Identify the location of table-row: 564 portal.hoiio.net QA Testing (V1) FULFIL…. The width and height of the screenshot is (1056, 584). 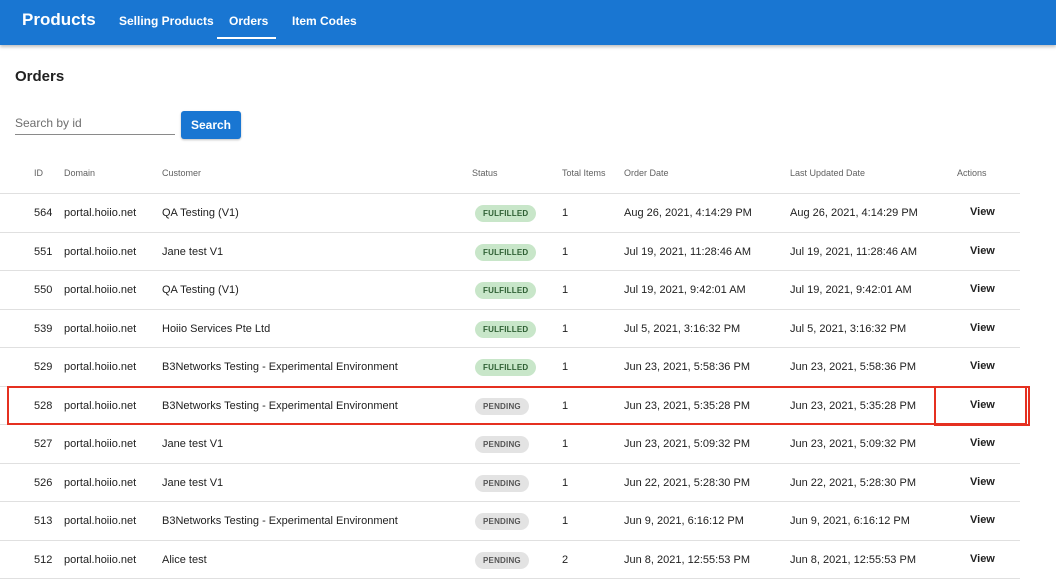
(510, 213).